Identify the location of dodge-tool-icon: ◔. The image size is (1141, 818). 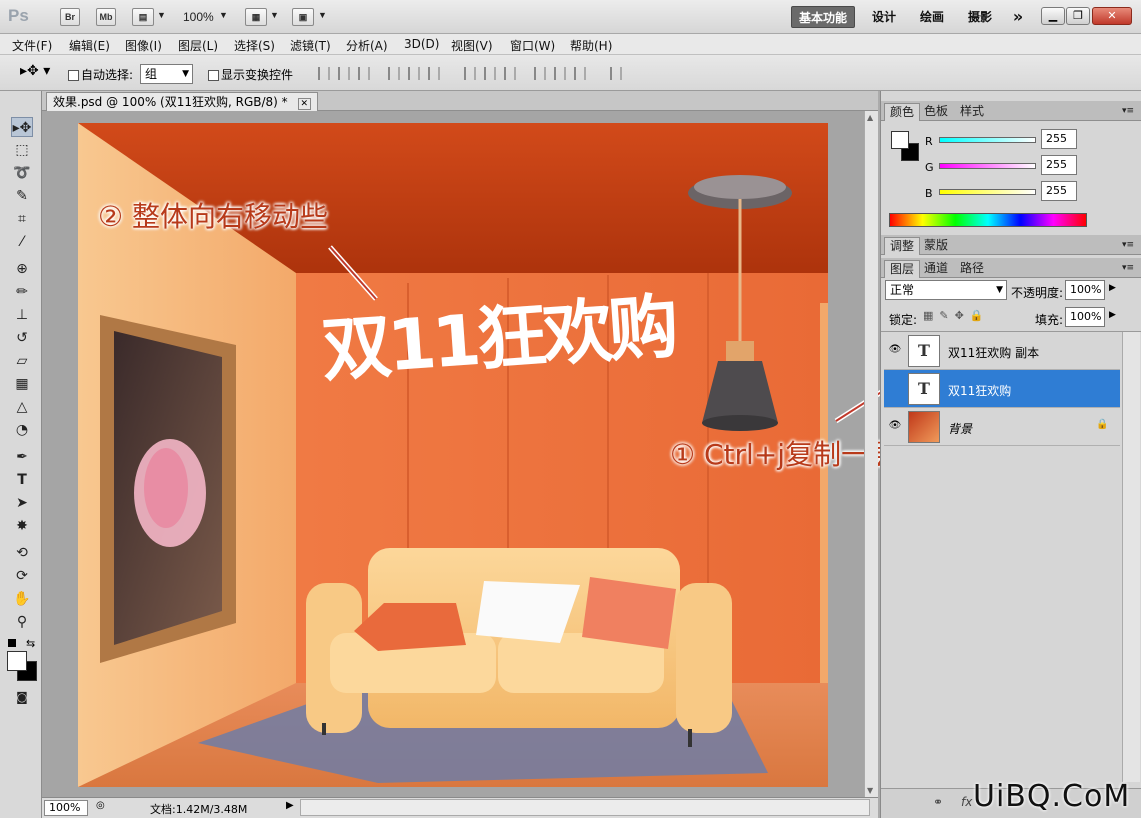
(22, 430).